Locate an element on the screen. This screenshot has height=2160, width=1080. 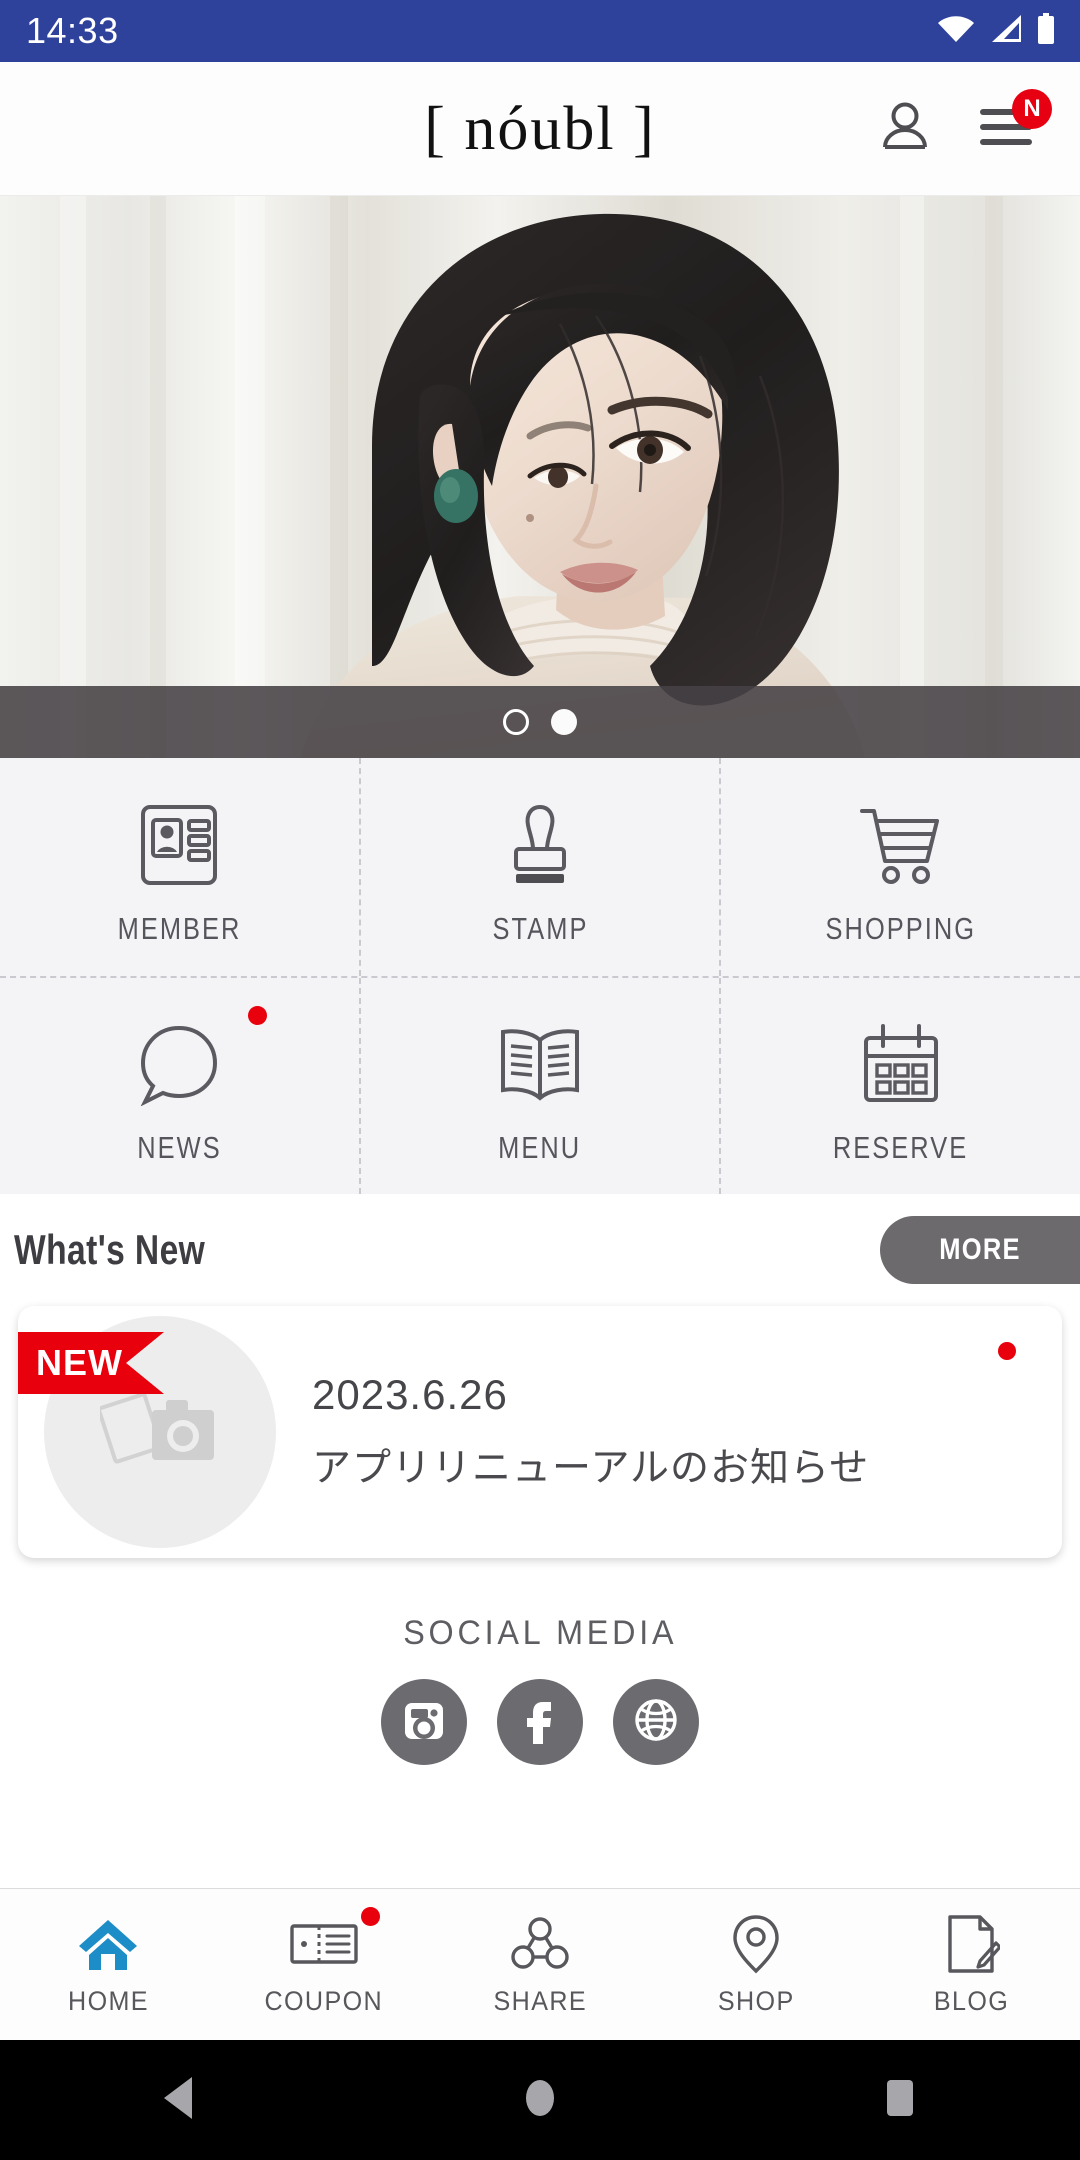
nav-label-shop: SHOP is located at coordinates (756, 2001).